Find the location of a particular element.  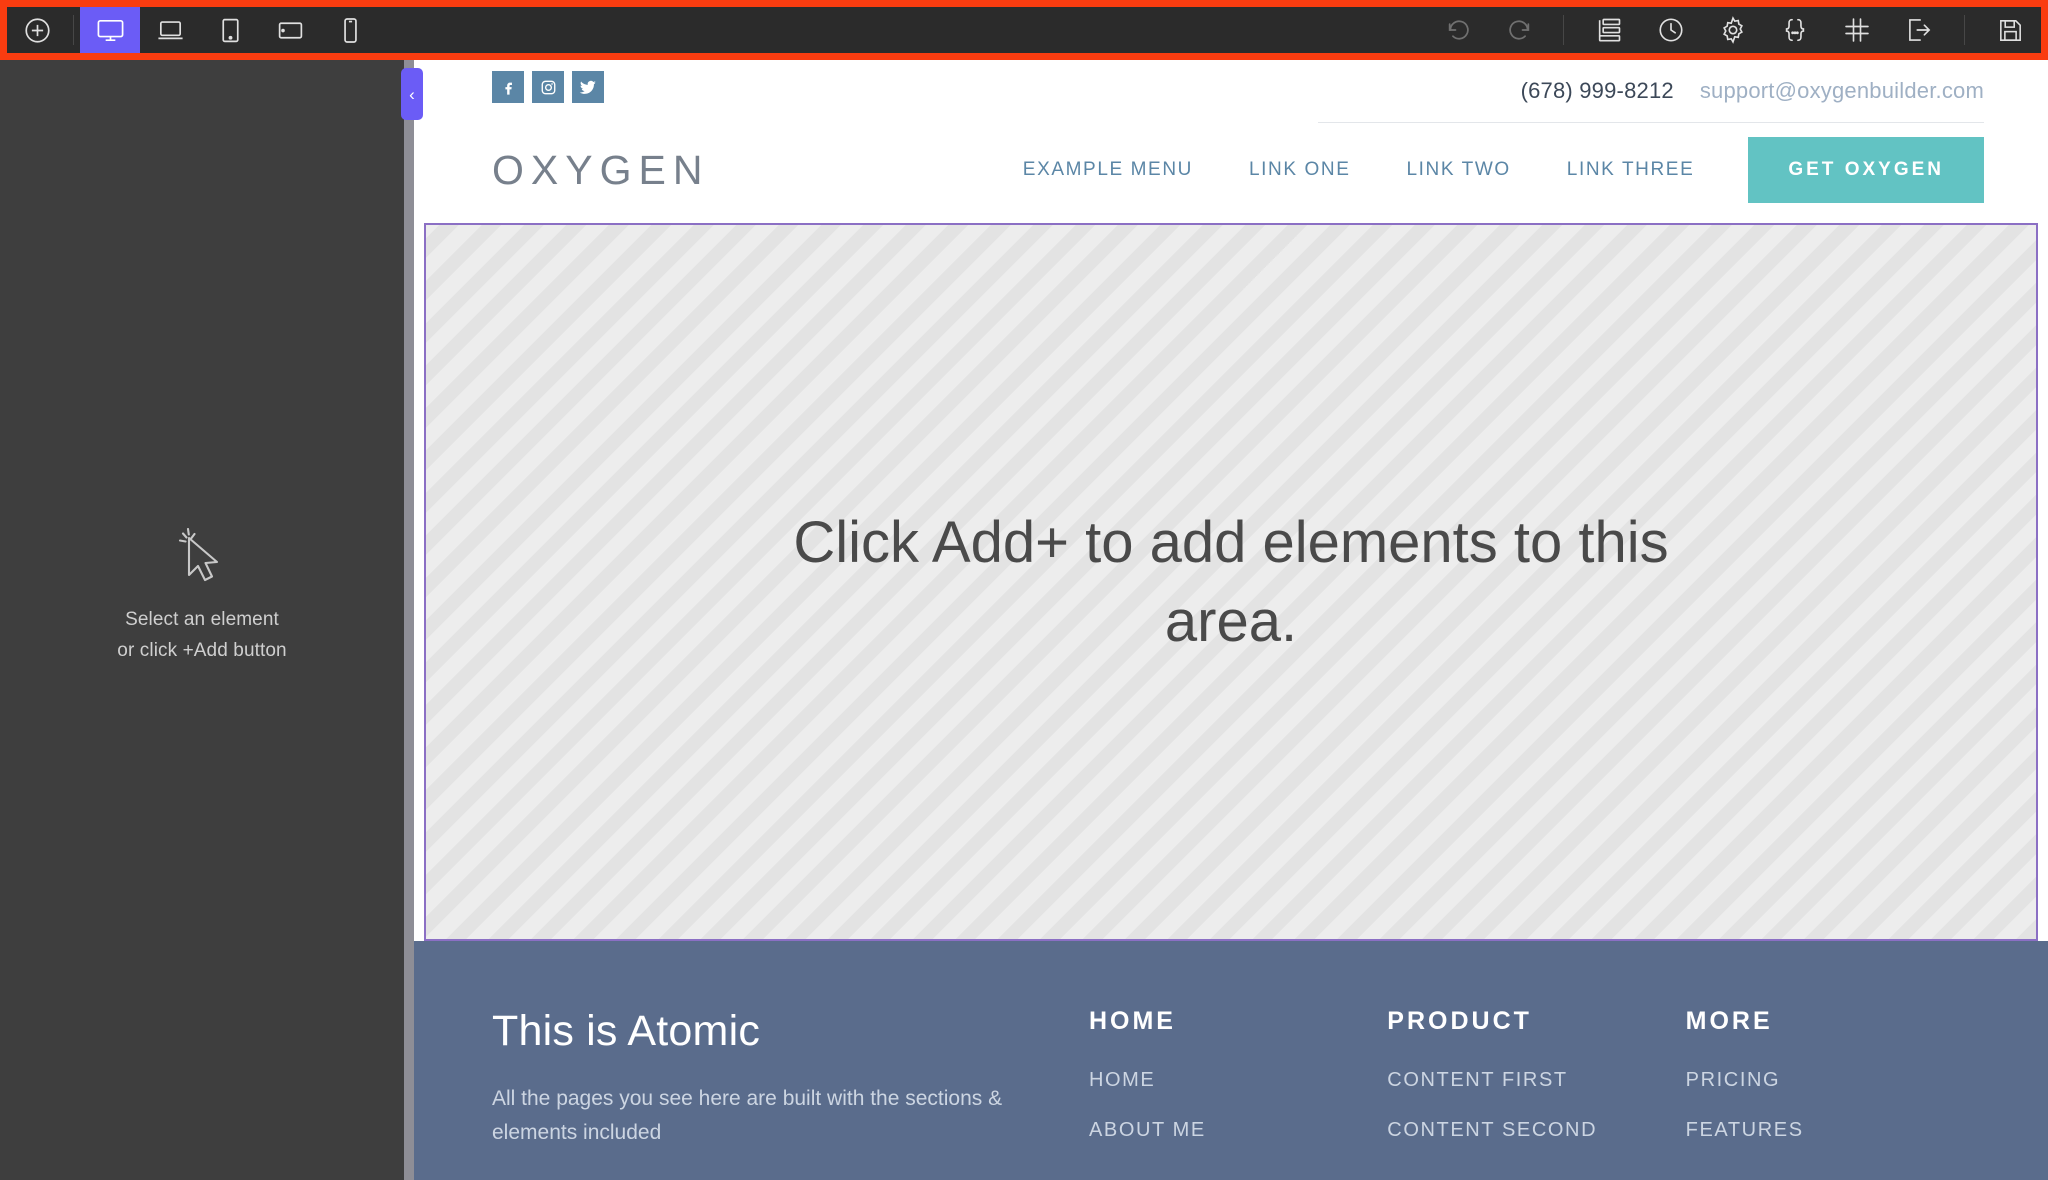

footer-link-features: FEATURES is located at coordinates (1835, 1130).